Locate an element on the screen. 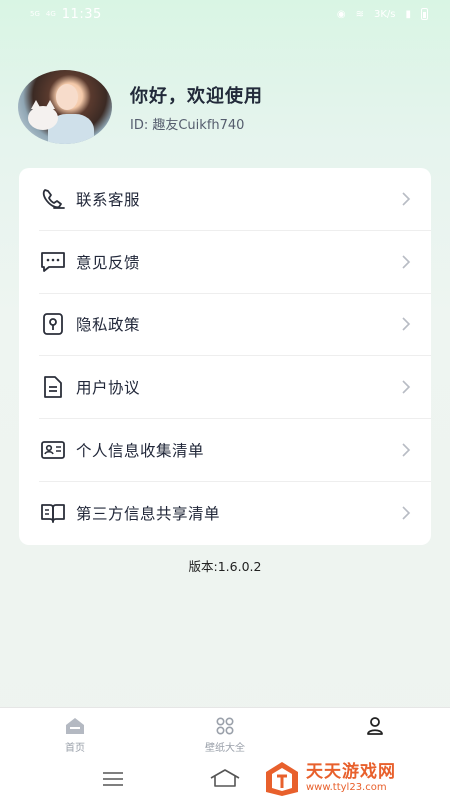  menu-item-label: 联系客服 is located at coordinates (108, 199).